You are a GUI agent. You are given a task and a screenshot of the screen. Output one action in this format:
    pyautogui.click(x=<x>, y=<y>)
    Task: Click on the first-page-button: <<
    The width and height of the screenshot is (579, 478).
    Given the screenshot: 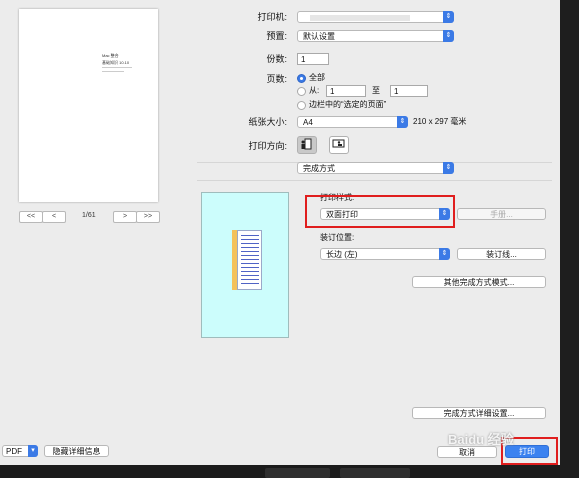 What is the action you would take?
    pyautogui.click(x=31, y=217)
    